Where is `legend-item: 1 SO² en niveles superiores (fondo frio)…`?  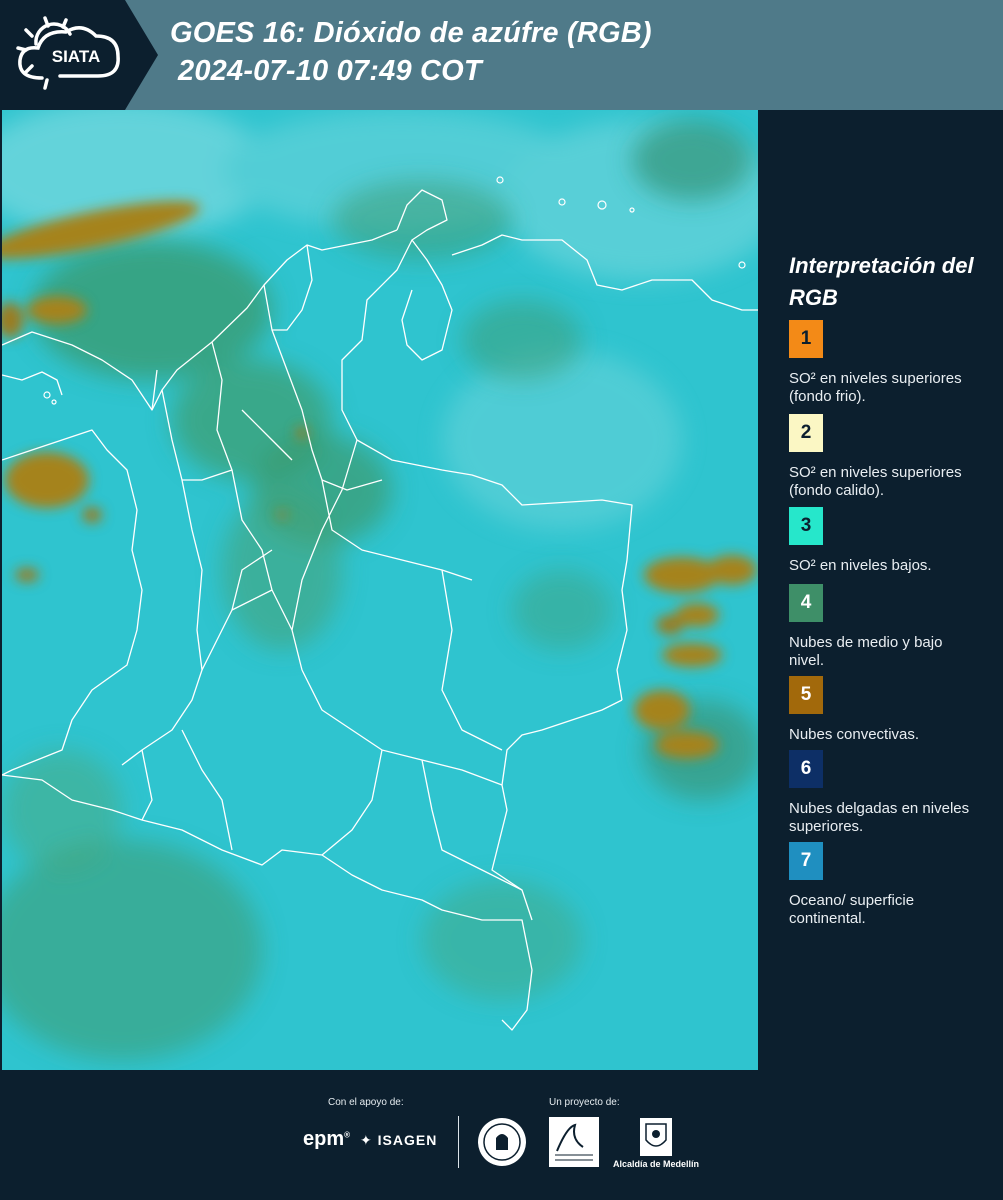 legend-item: 1 SO² en niveles superiores (fondo frio)… is located at coordinates (889, 363).